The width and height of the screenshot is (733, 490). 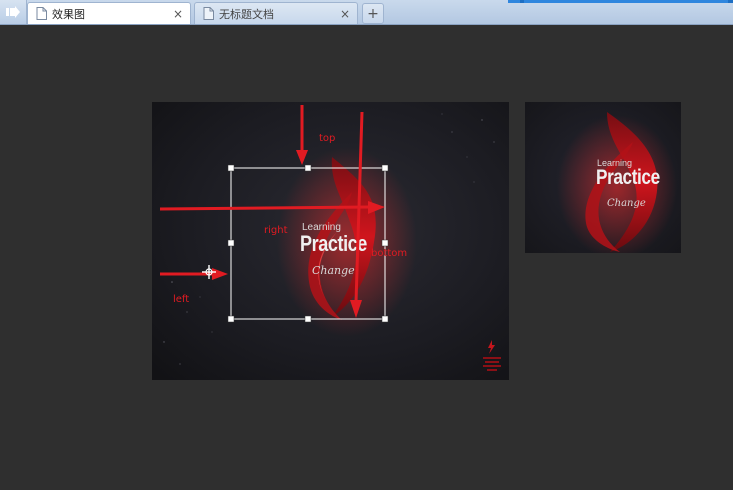 I want to click on tab-strip-accent, so click(x=620, y=1).